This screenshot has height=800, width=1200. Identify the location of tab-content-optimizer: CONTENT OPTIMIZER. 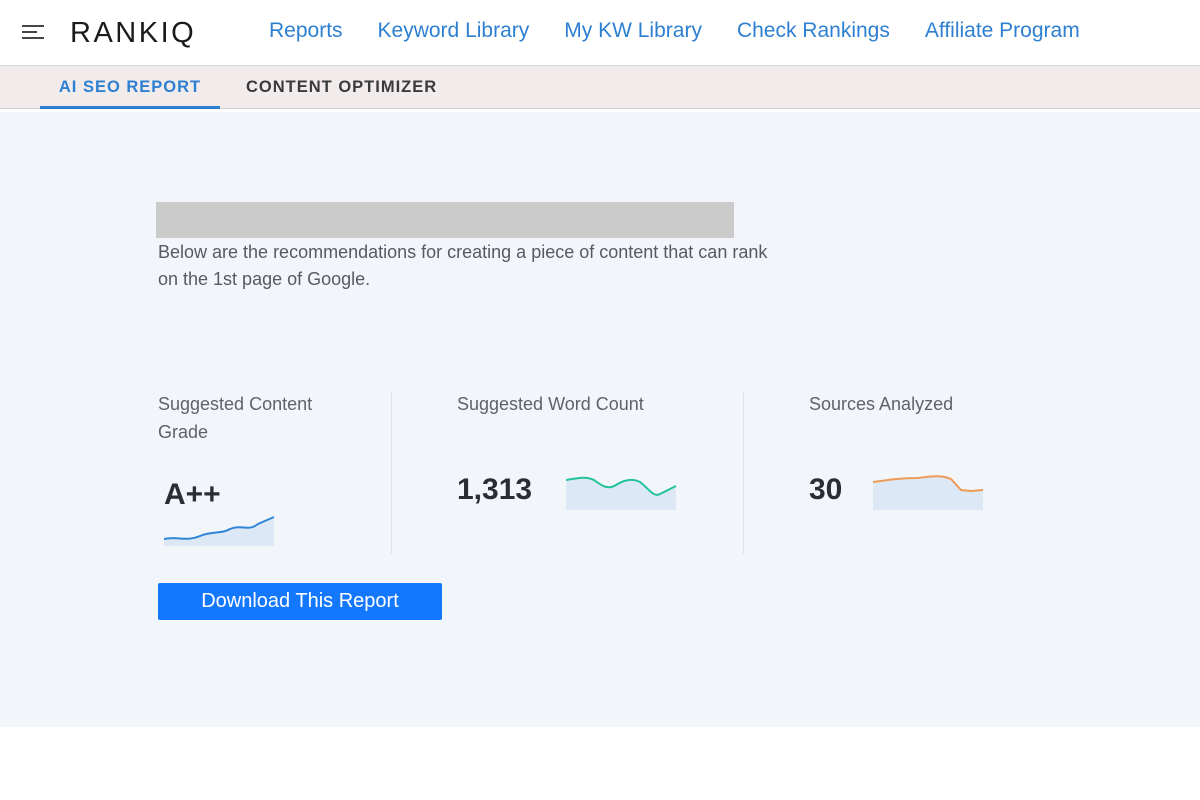
(341, 87).